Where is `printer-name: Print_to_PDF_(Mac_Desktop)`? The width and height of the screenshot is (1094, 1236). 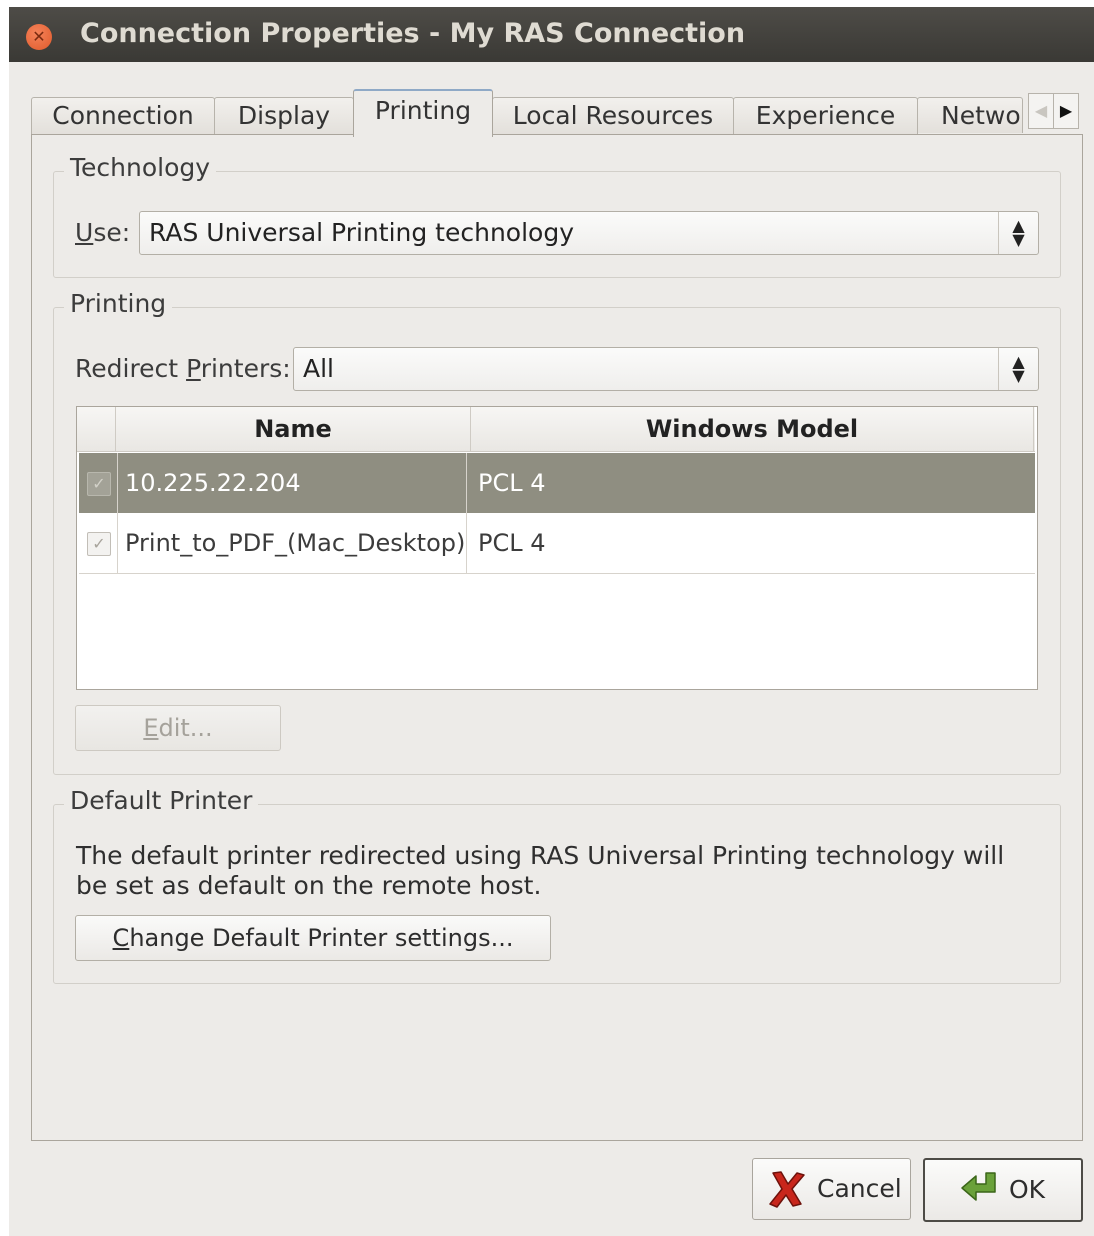
printer-name: Print_to_PDF_(Mac_Desktop) is located at coordinates (293, 543).